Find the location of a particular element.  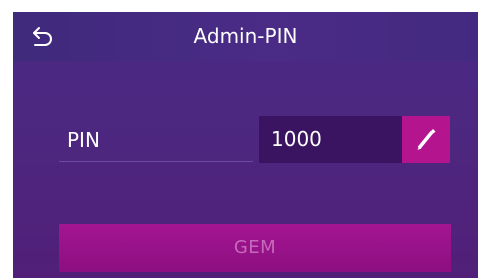

pin-label: PIN is located at coordinates (83, 140).